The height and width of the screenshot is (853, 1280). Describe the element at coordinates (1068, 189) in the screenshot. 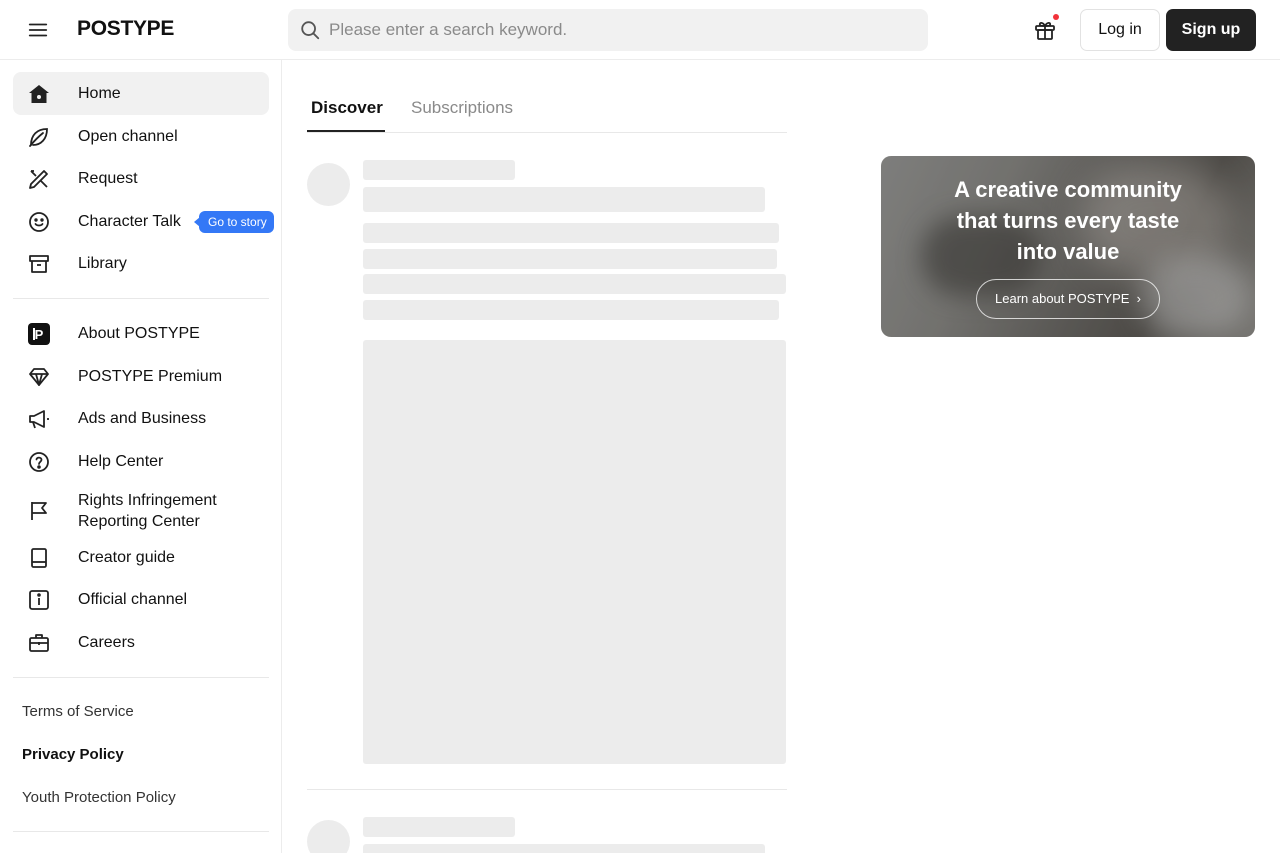

I see `banner-title-line: A creative community` at that location.